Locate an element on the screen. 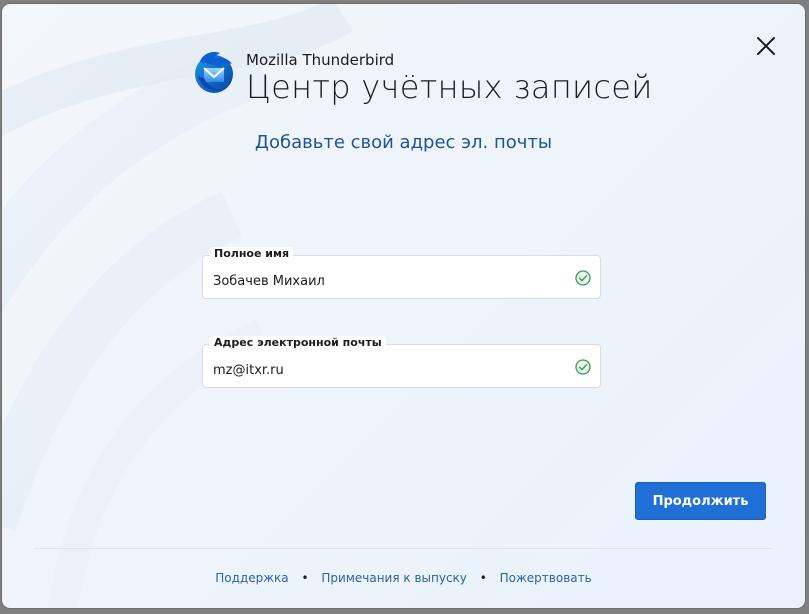 The image size is (809, 614). email-field: Адрес электронной почты is located at coordinates (401, 362).